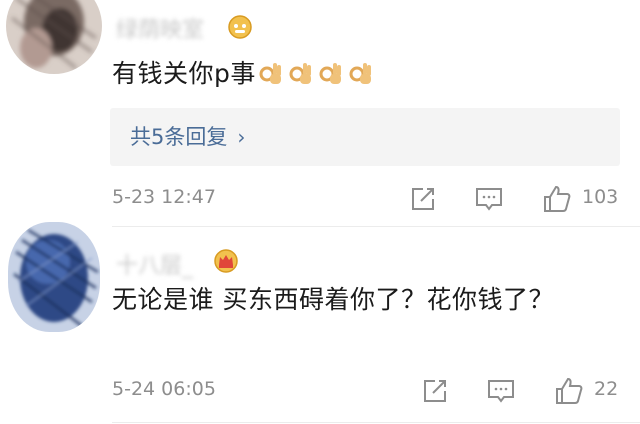 Image resolution: width=640 pixels, height=424 pixels. What do you see at coordinates (365, 137) in the screenshot?
I see `view-replies-button: 共5条回复 ›` at bounding box center [365, 137].